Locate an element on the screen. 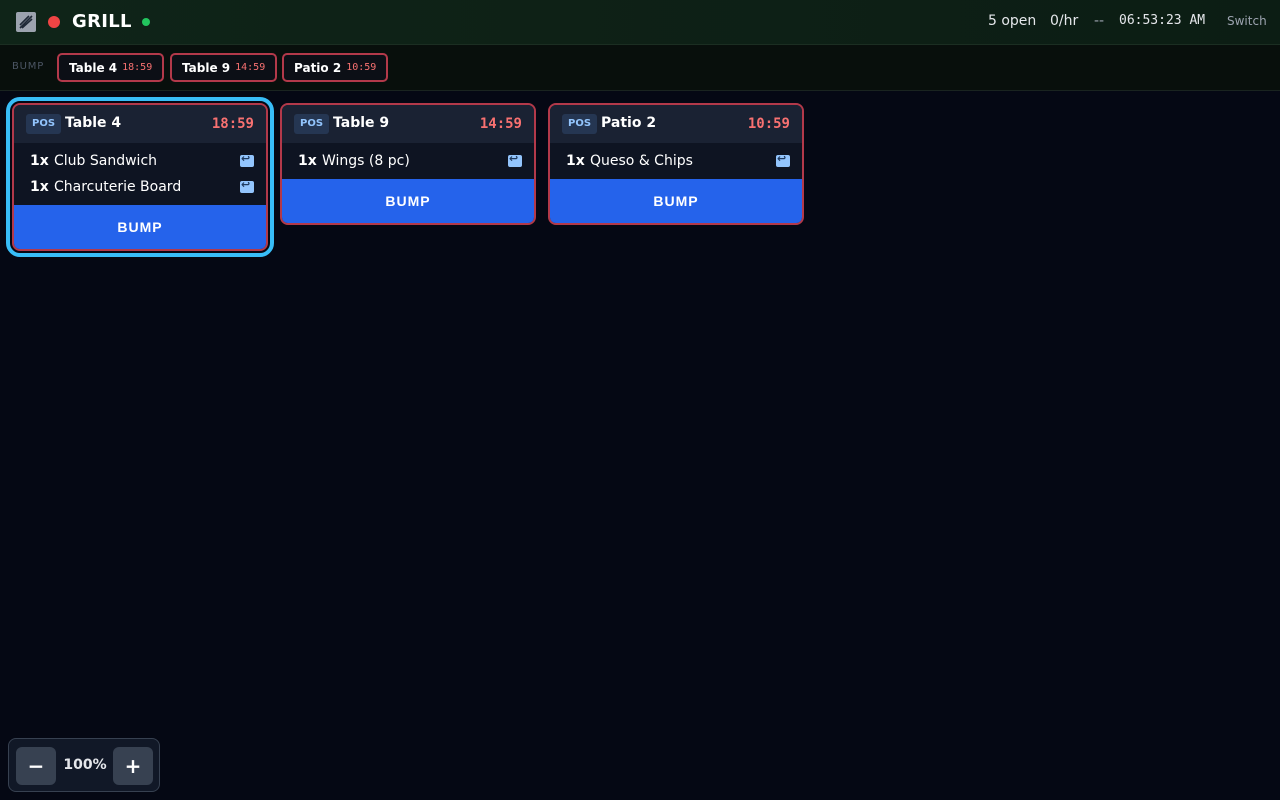 The image size is (1280, 800). zoom-out-button: − is located at coordinates (36, 766).